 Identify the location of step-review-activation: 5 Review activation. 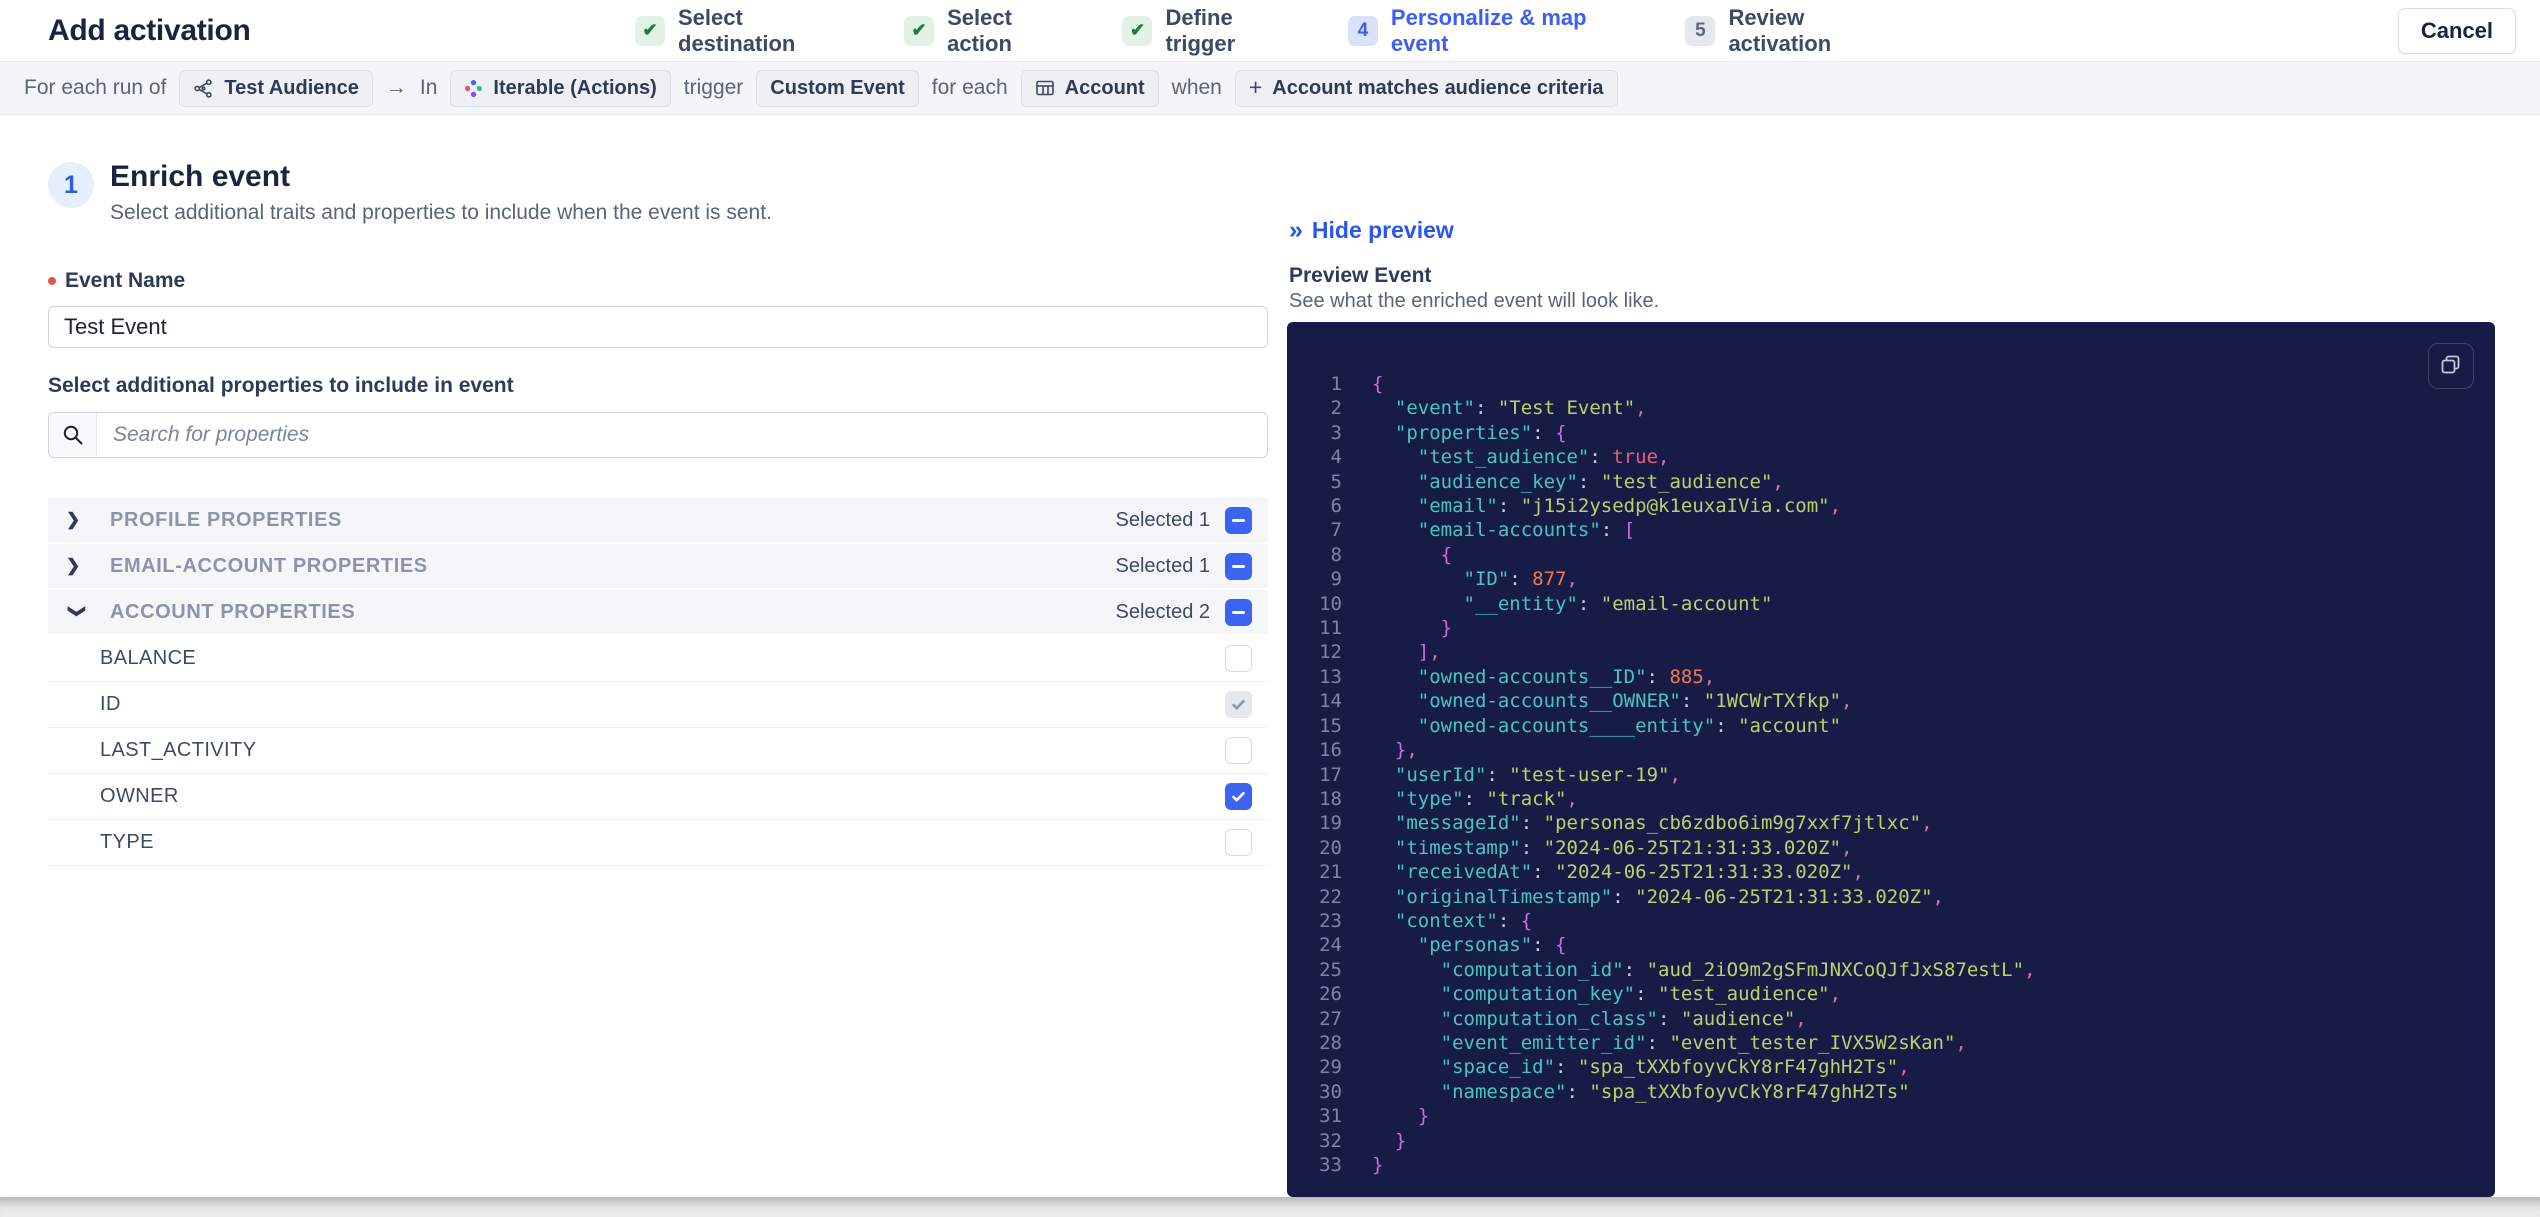
(1795, 31).